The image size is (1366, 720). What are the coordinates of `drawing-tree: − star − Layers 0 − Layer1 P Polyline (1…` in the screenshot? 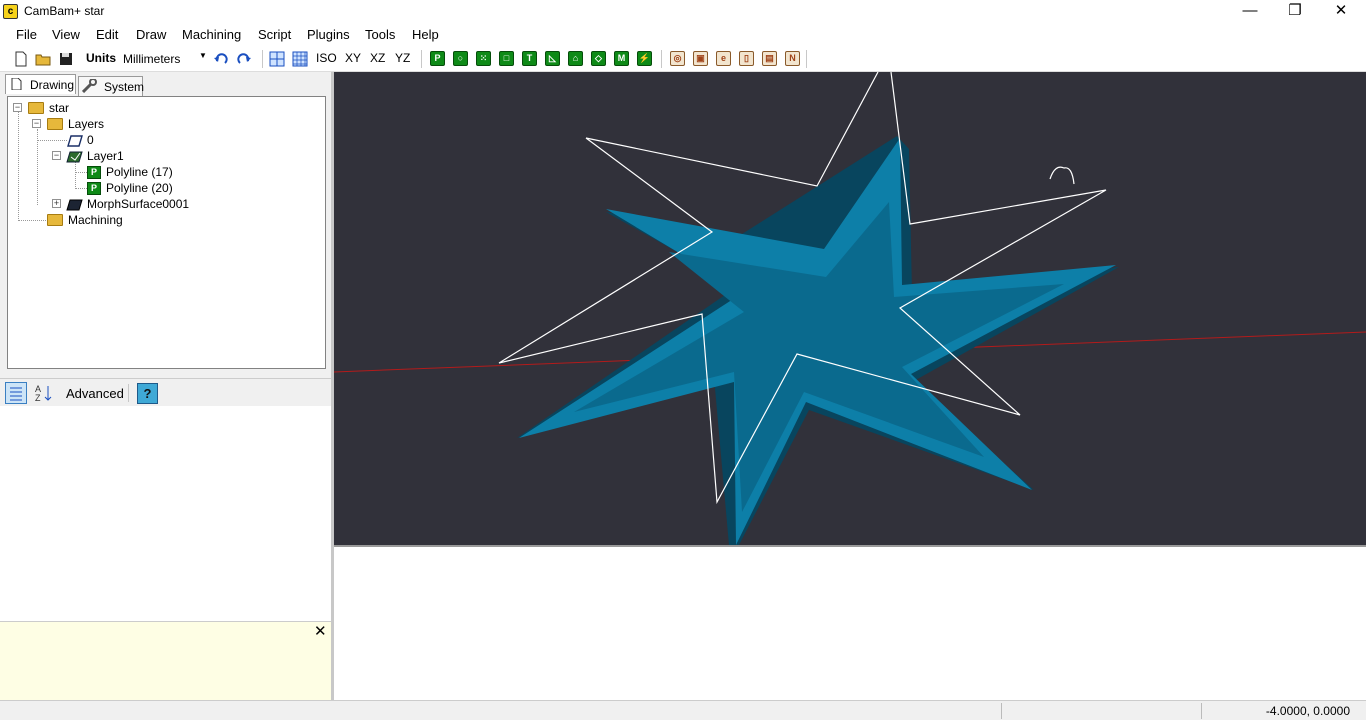 It's located at (166, 232).